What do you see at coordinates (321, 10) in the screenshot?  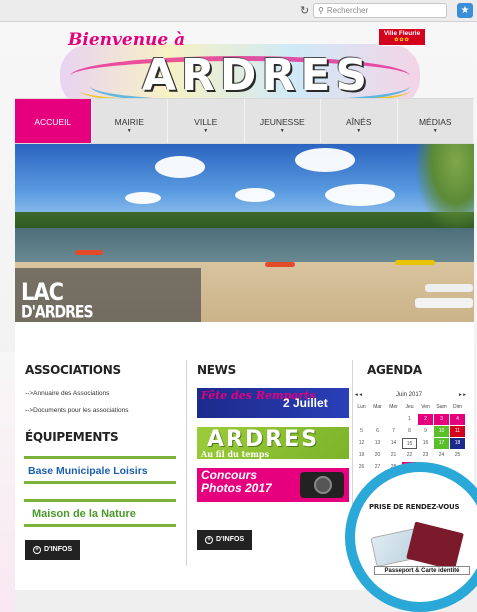 I see `search-icon: ⚲` at bounding box center [321, 10].